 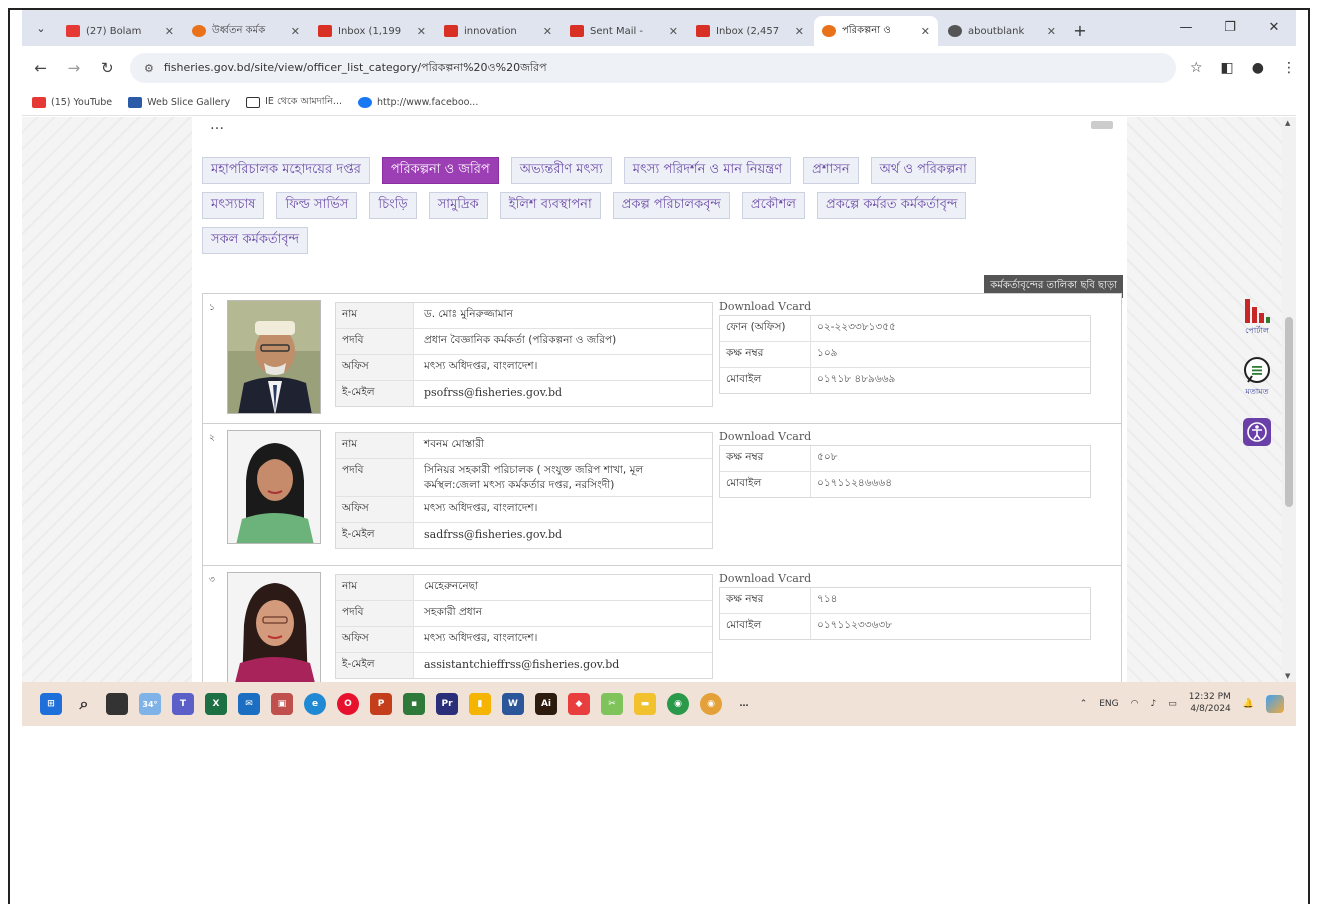 What do you see at coordinates (117, 704) in the screenshot?
I see `task-view-icon` at bounding box center [117, 704].